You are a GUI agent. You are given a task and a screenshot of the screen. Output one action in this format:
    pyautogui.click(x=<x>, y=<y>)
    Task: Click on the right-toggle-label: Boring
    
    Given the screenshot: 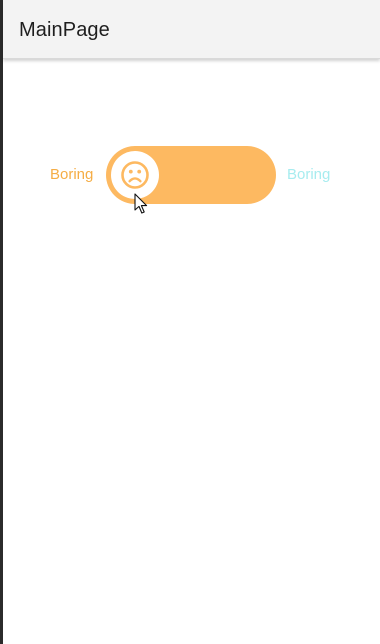 What is the action you would take?
    pyautogui.click(x=309, y=174)
    